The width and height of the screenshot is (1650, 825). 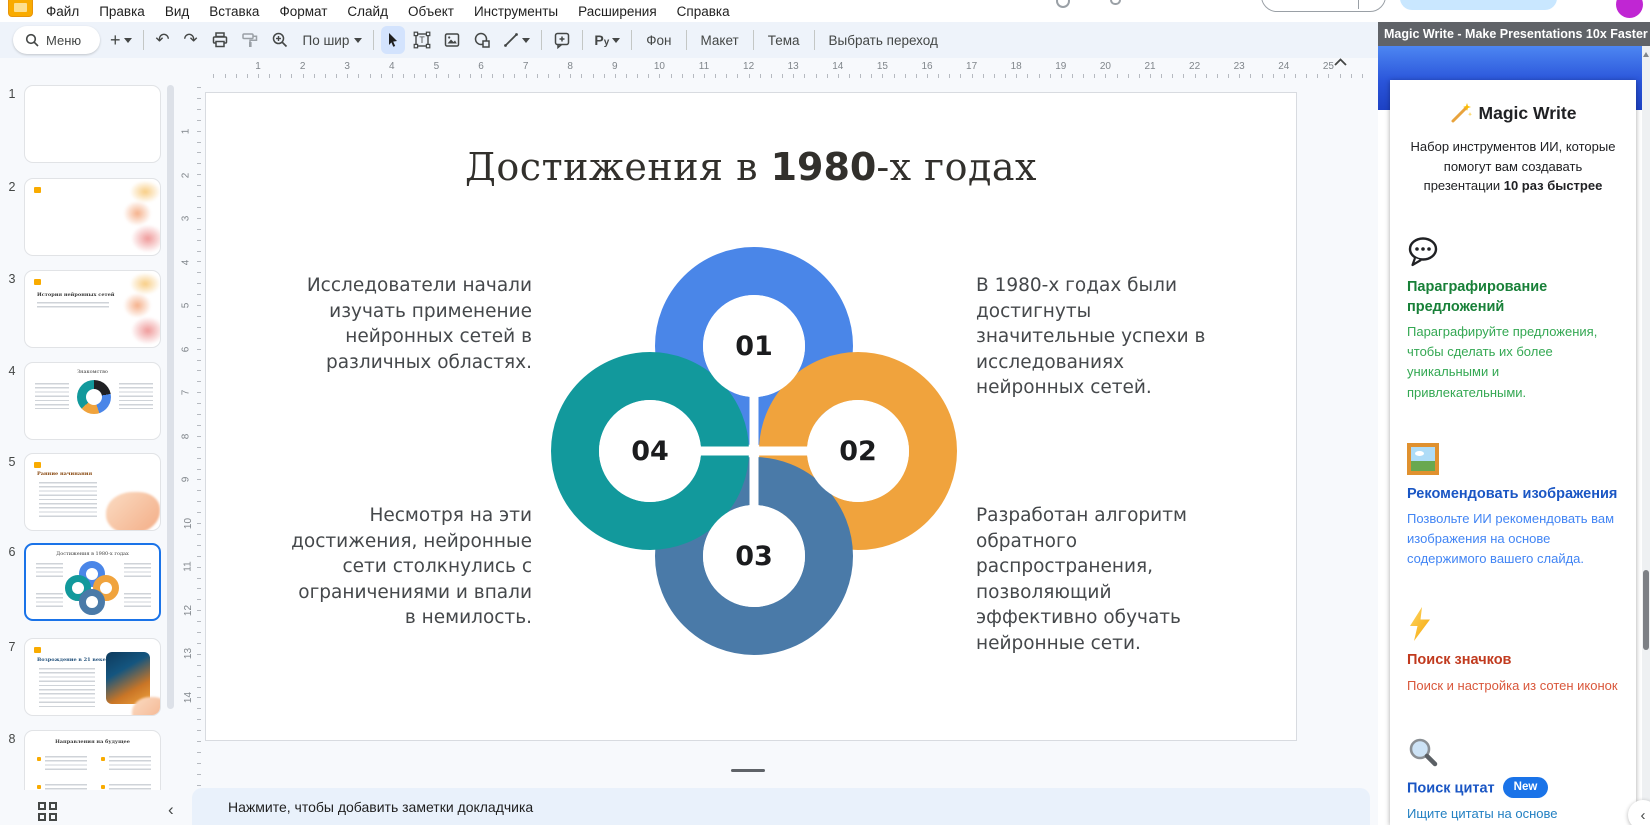 What do you see at coordinates (191, 40) in the screenshot?
I see `redo-button: ↷` at bounding box center [191, 40].